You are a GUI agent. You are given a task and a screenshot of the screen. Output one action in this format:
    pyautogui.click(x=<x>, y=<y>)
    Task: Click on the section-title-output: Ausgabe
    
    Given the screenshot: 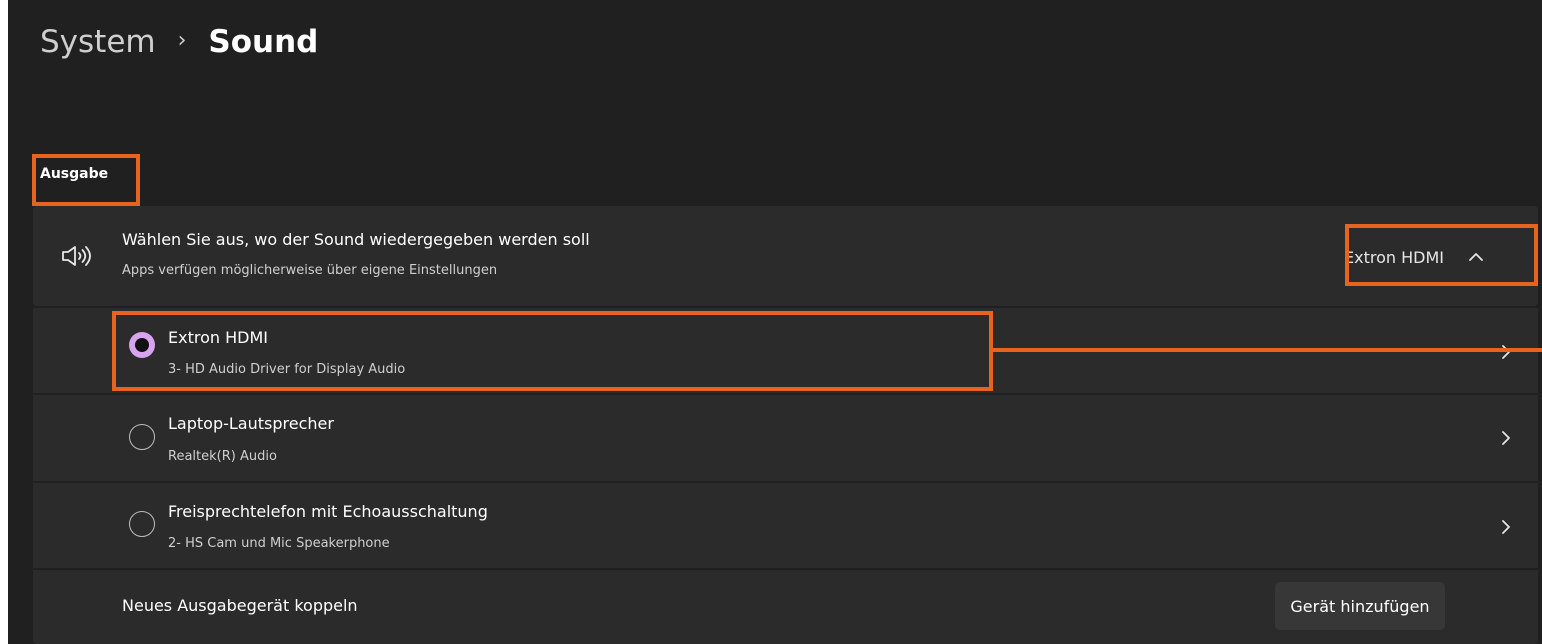 What is the action you would take?
    pyautogui.click(x=74, y=174)
    